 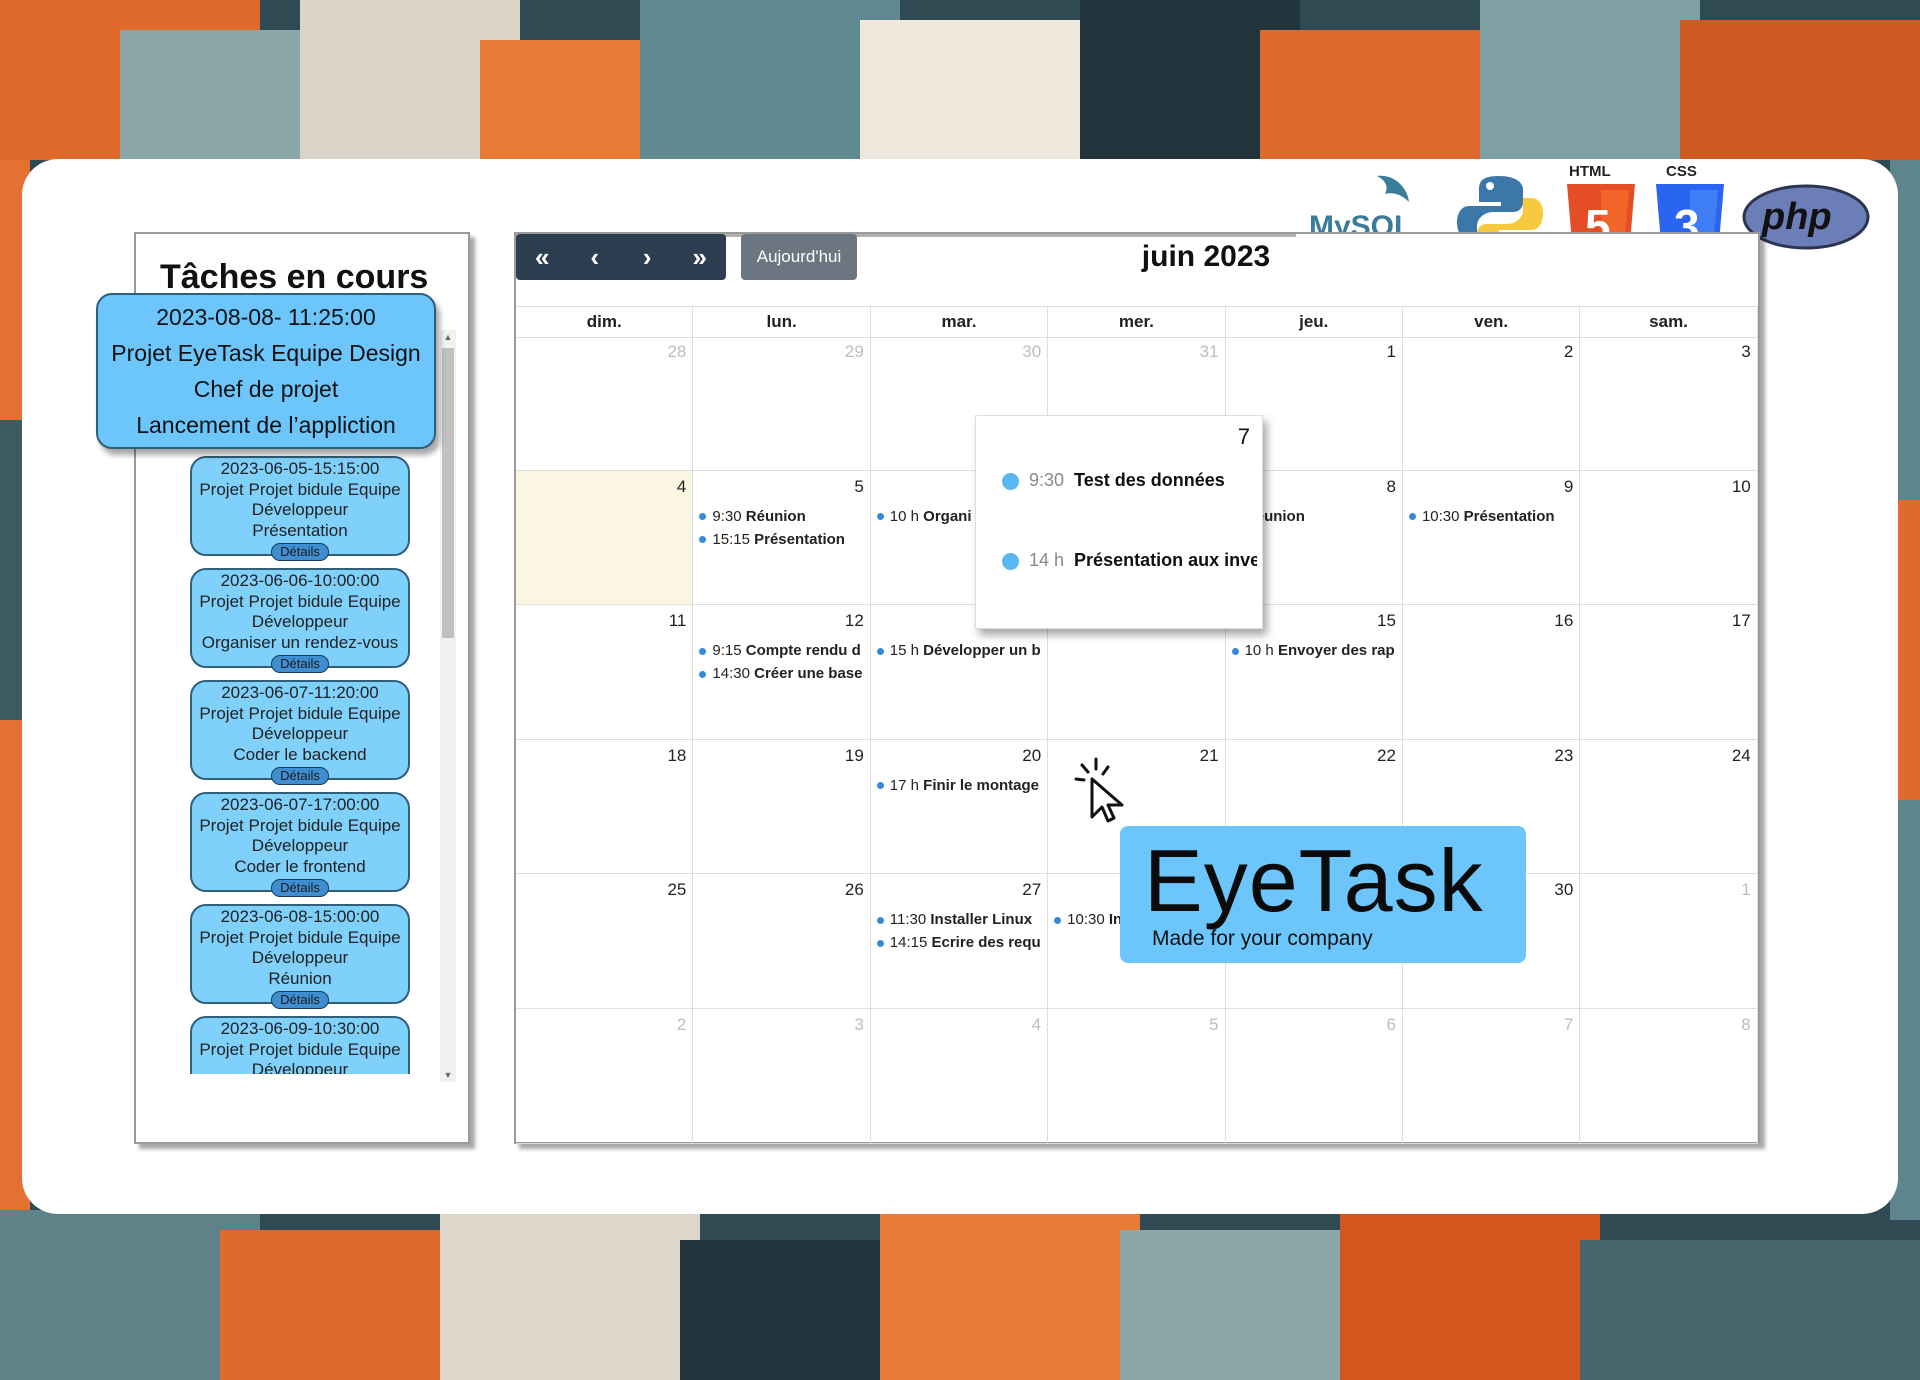 What do you see at coordinates (676, 756) in the screenshot?
I see `day-number: 18` at bounding box center [676, 756].